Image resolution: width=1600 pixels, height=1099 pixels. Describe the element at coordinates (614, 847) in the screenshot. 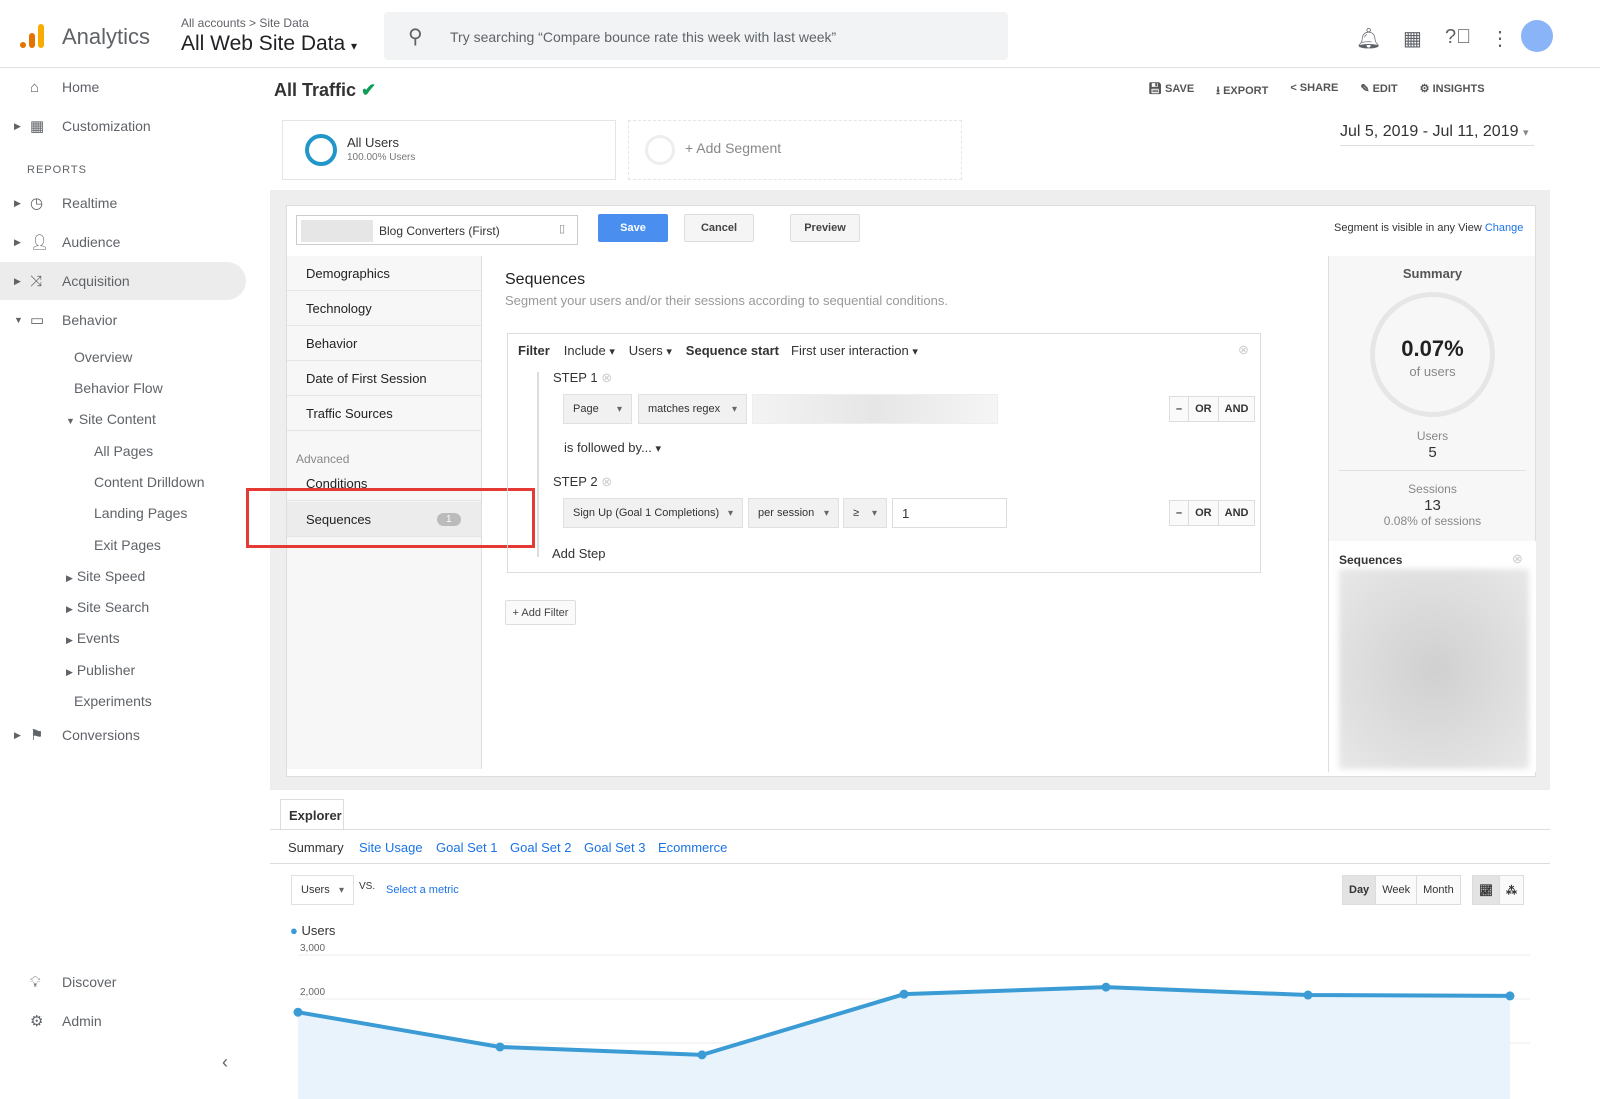

I see `subtab-goal-set-3: Goal Set 3` at that location.